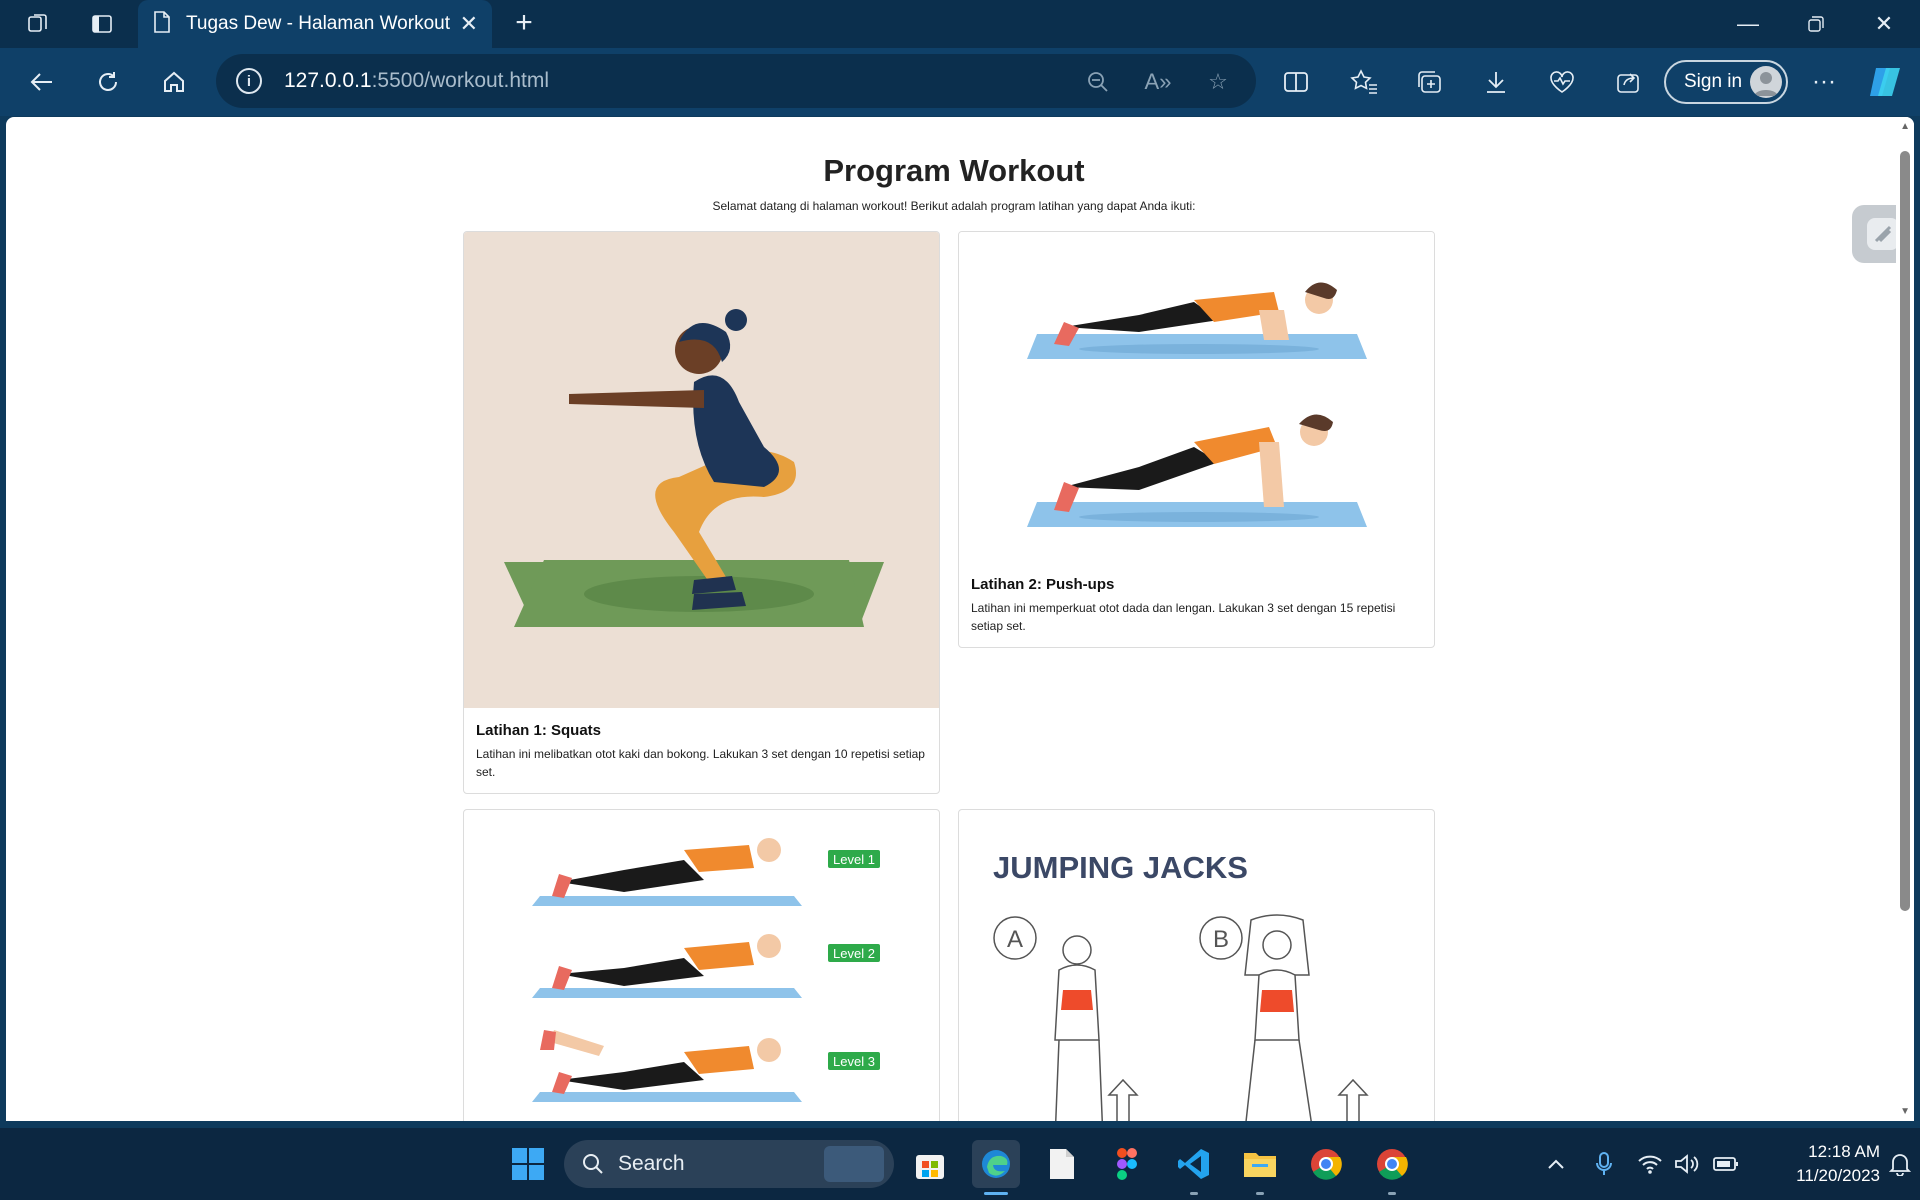 The image size is (1920, 1200). I want to click on file-icon, so click(1062, 1164).